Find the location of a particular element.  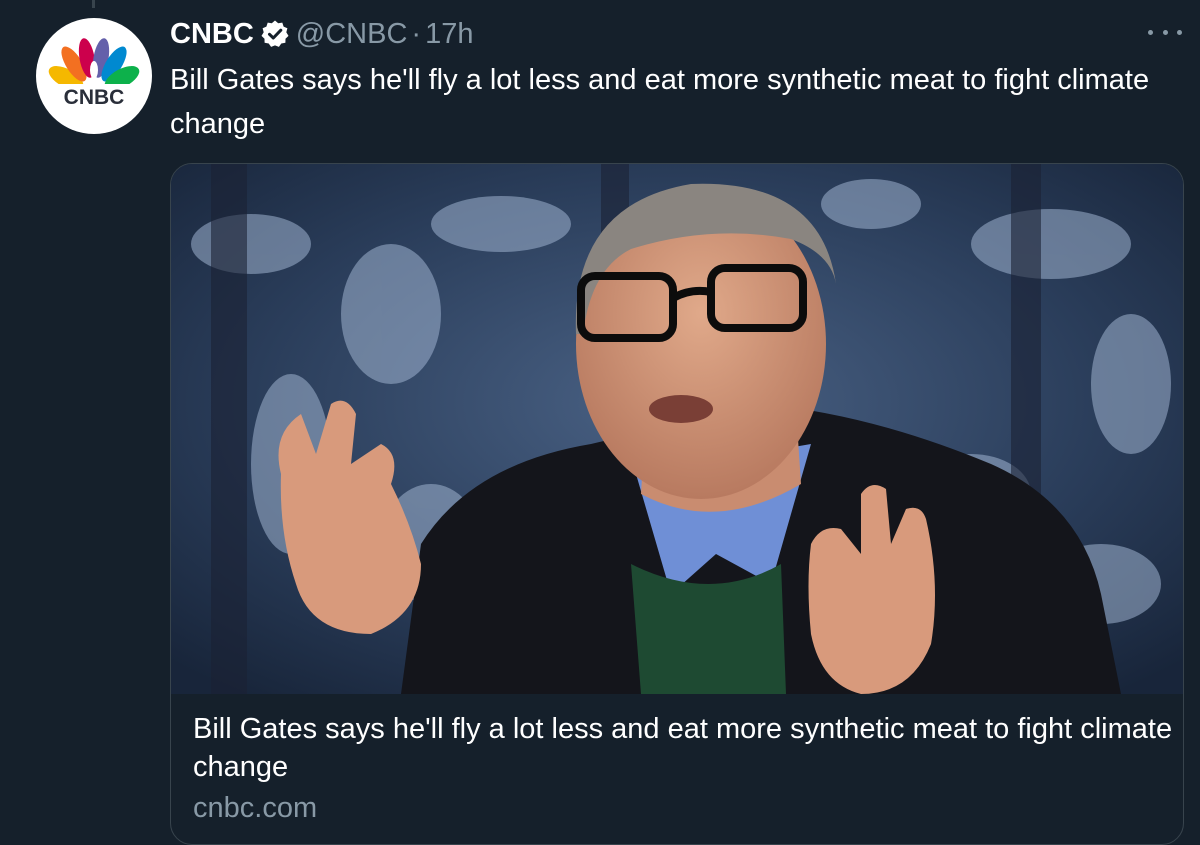

tweet-timestamp: 17h is located at coordinates (449, 34).